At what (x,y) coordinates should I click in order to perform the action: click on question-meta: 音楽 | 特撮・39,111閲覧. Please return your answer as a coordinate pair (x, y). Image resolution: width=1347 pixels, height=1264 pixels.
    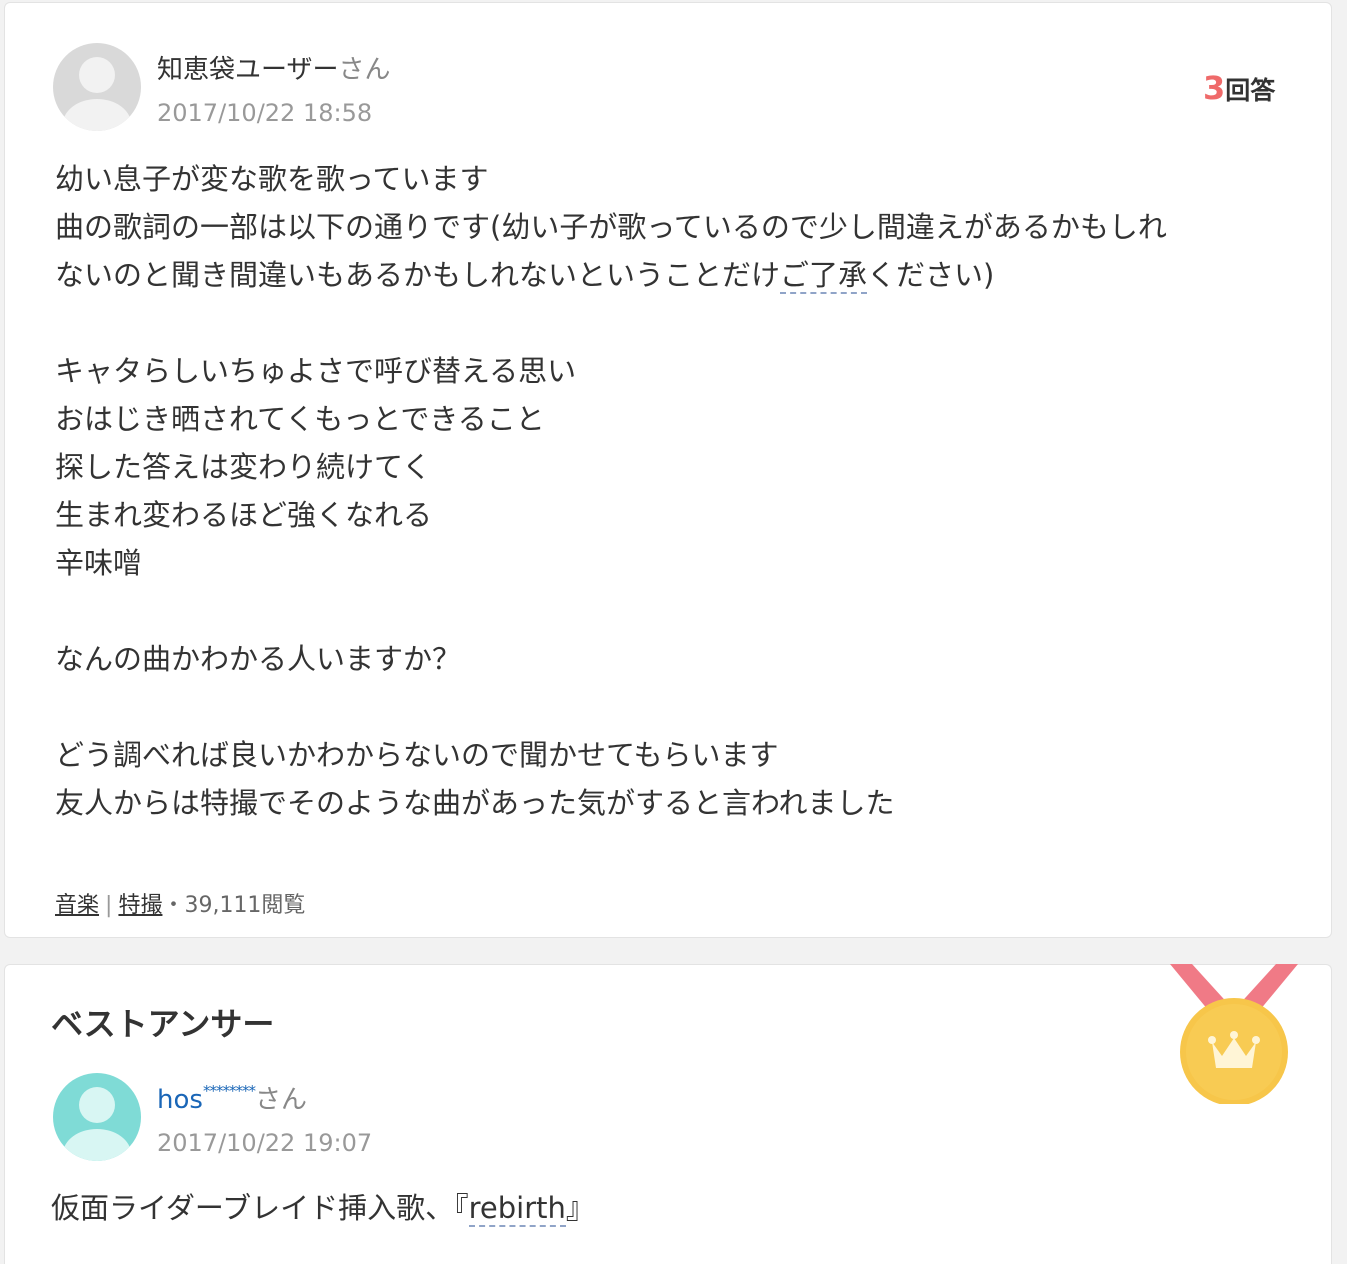
    Looking at the image, I should click on (180, 903).